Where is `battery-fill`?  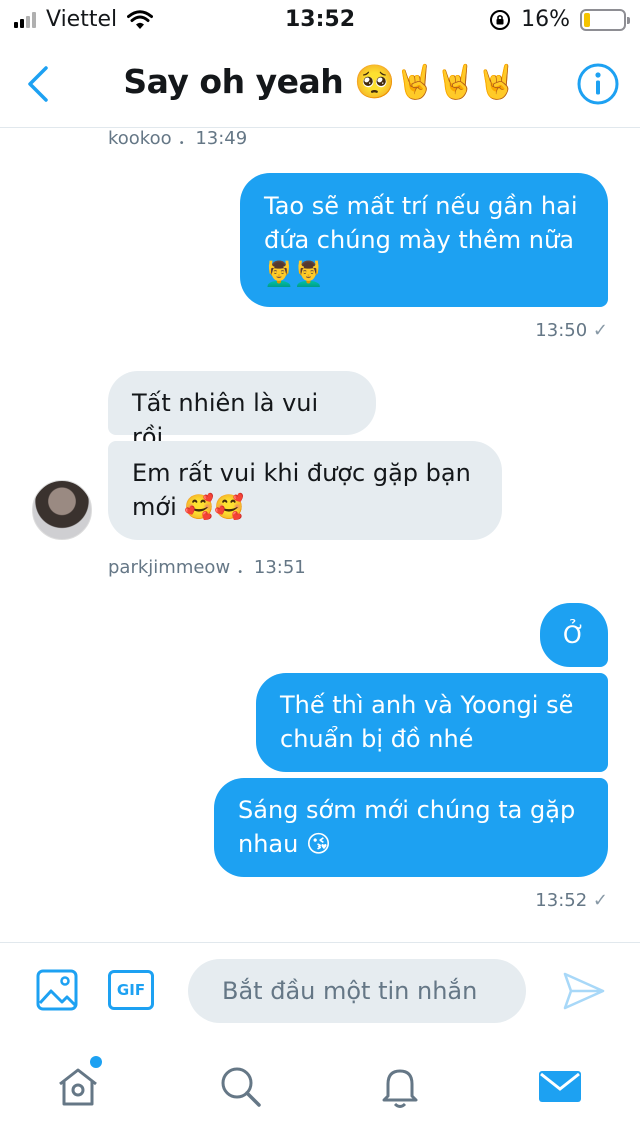 battery-fill is located at coordinates (587, 19).